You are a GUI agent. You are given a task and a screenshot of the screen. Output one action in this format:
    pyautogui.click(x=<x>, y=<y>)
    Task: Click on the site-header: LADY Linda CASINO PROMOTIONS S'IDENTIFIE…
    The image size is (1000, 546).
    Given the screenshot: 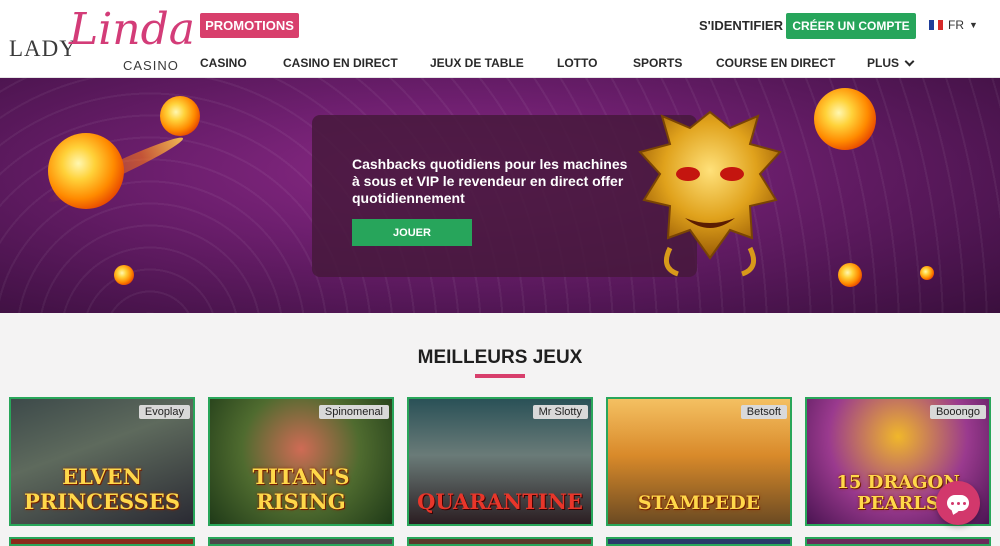 What is the action you would take?
    pyautogui.click(x=500, y=39)
    